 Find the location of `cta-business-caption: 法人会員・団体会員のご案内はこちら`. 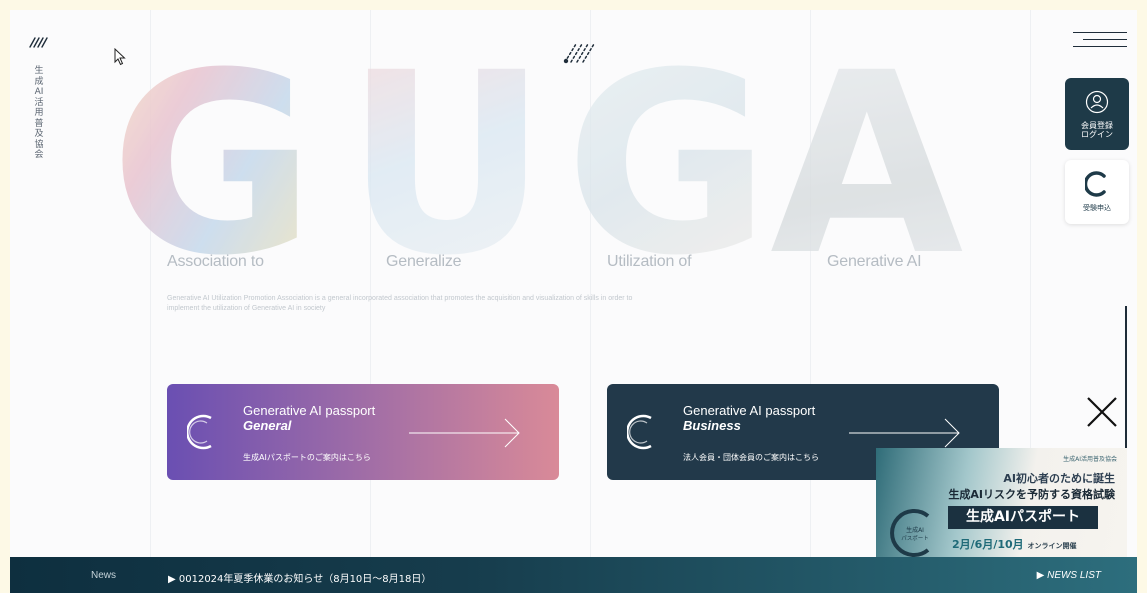

cta-business-caption: 法人会員・団体会員のご案内はこちら is located at coordinates (751, 457).